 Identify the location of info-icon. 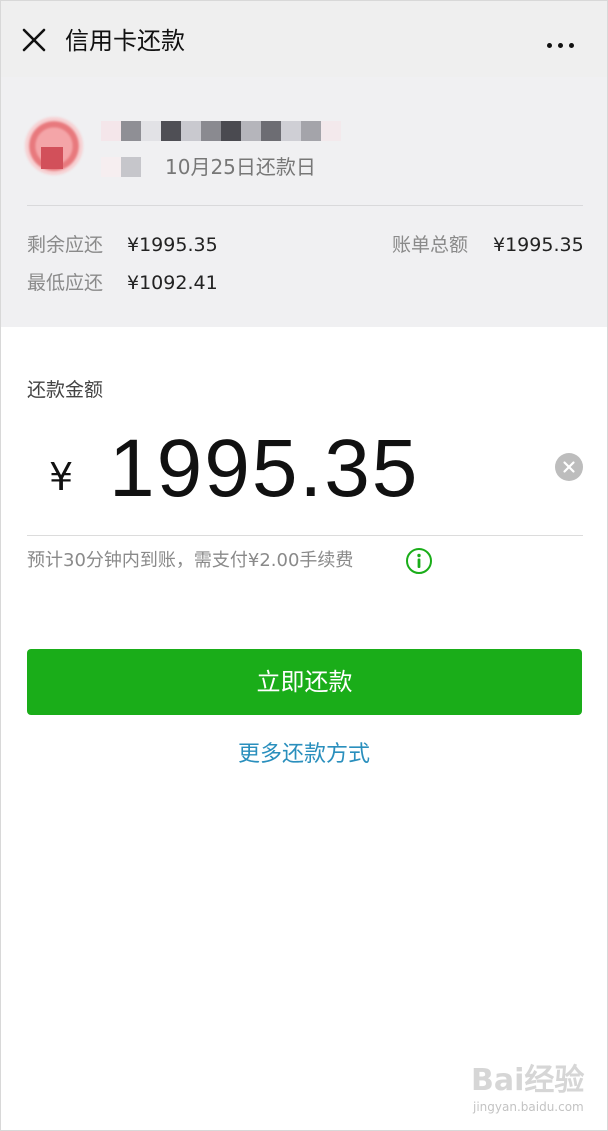
(419, 561).